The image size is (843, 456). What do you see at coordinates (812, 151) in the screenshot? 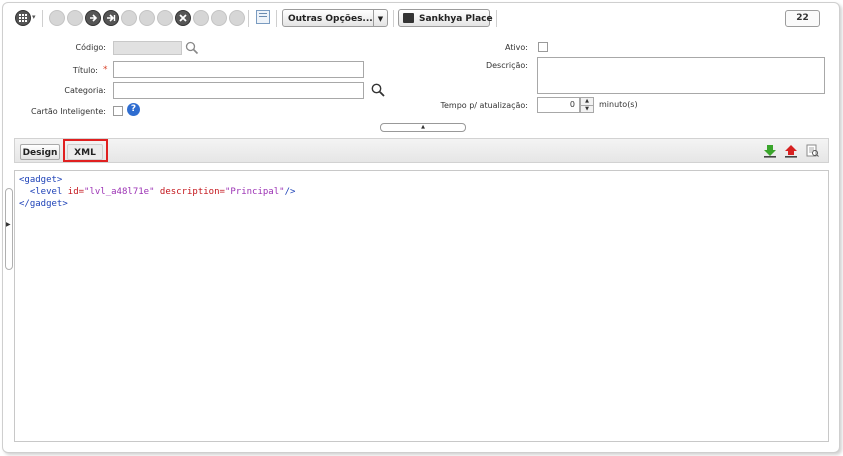
I see `preview-icon` at bounding box center [812, 151].